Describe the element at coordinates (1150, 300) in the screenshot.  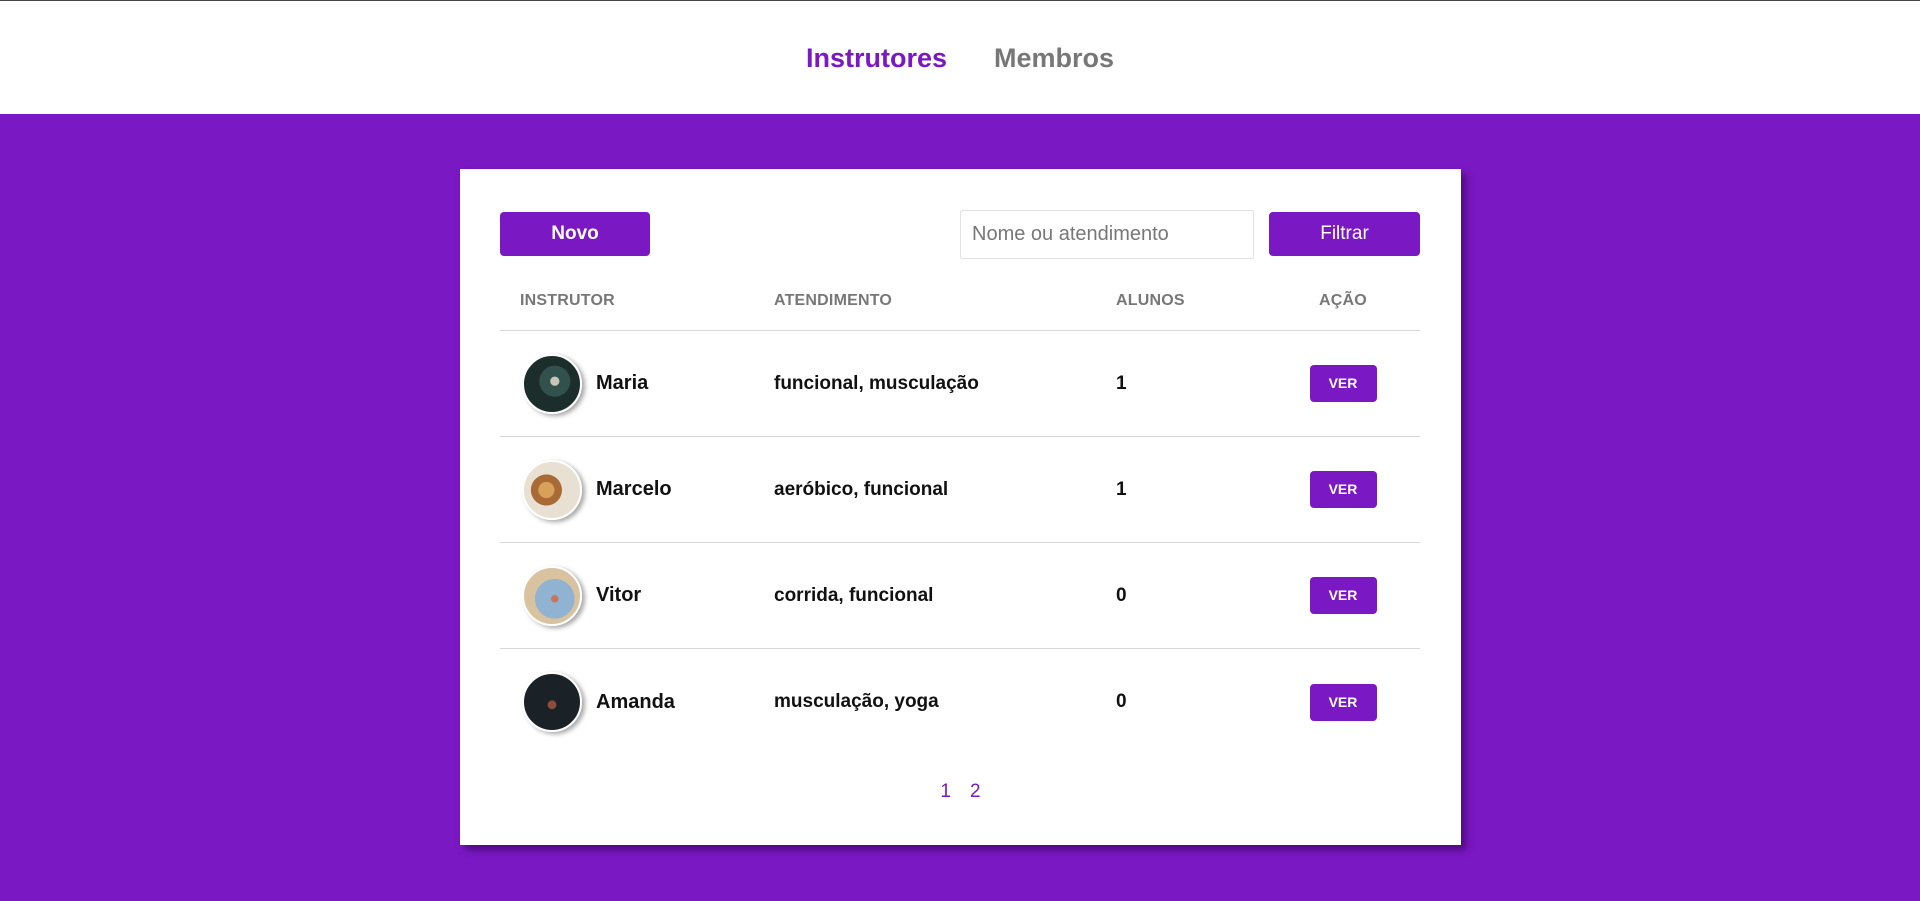
I see `column-header-alunos: Alunos` at that location.